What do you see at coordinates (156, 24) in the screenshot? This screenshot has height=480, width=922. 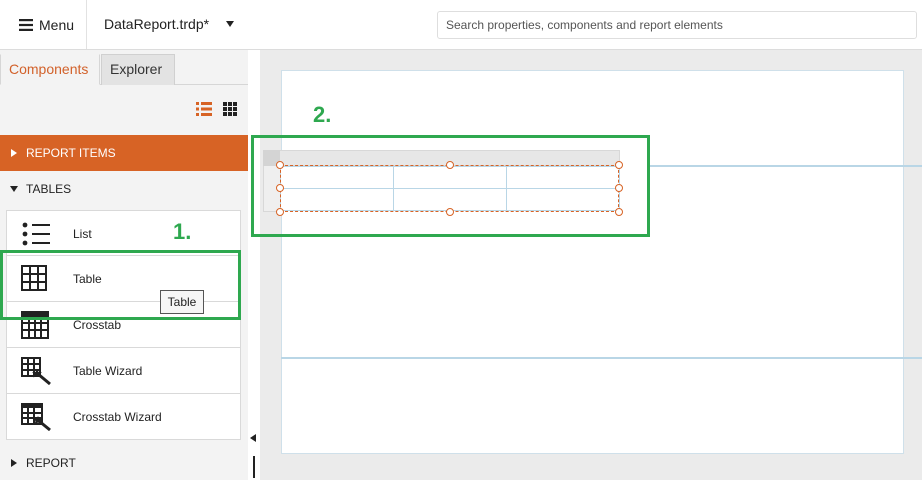 I see `file-name: DataReport.trdp*` at bounding box center [156, 24].